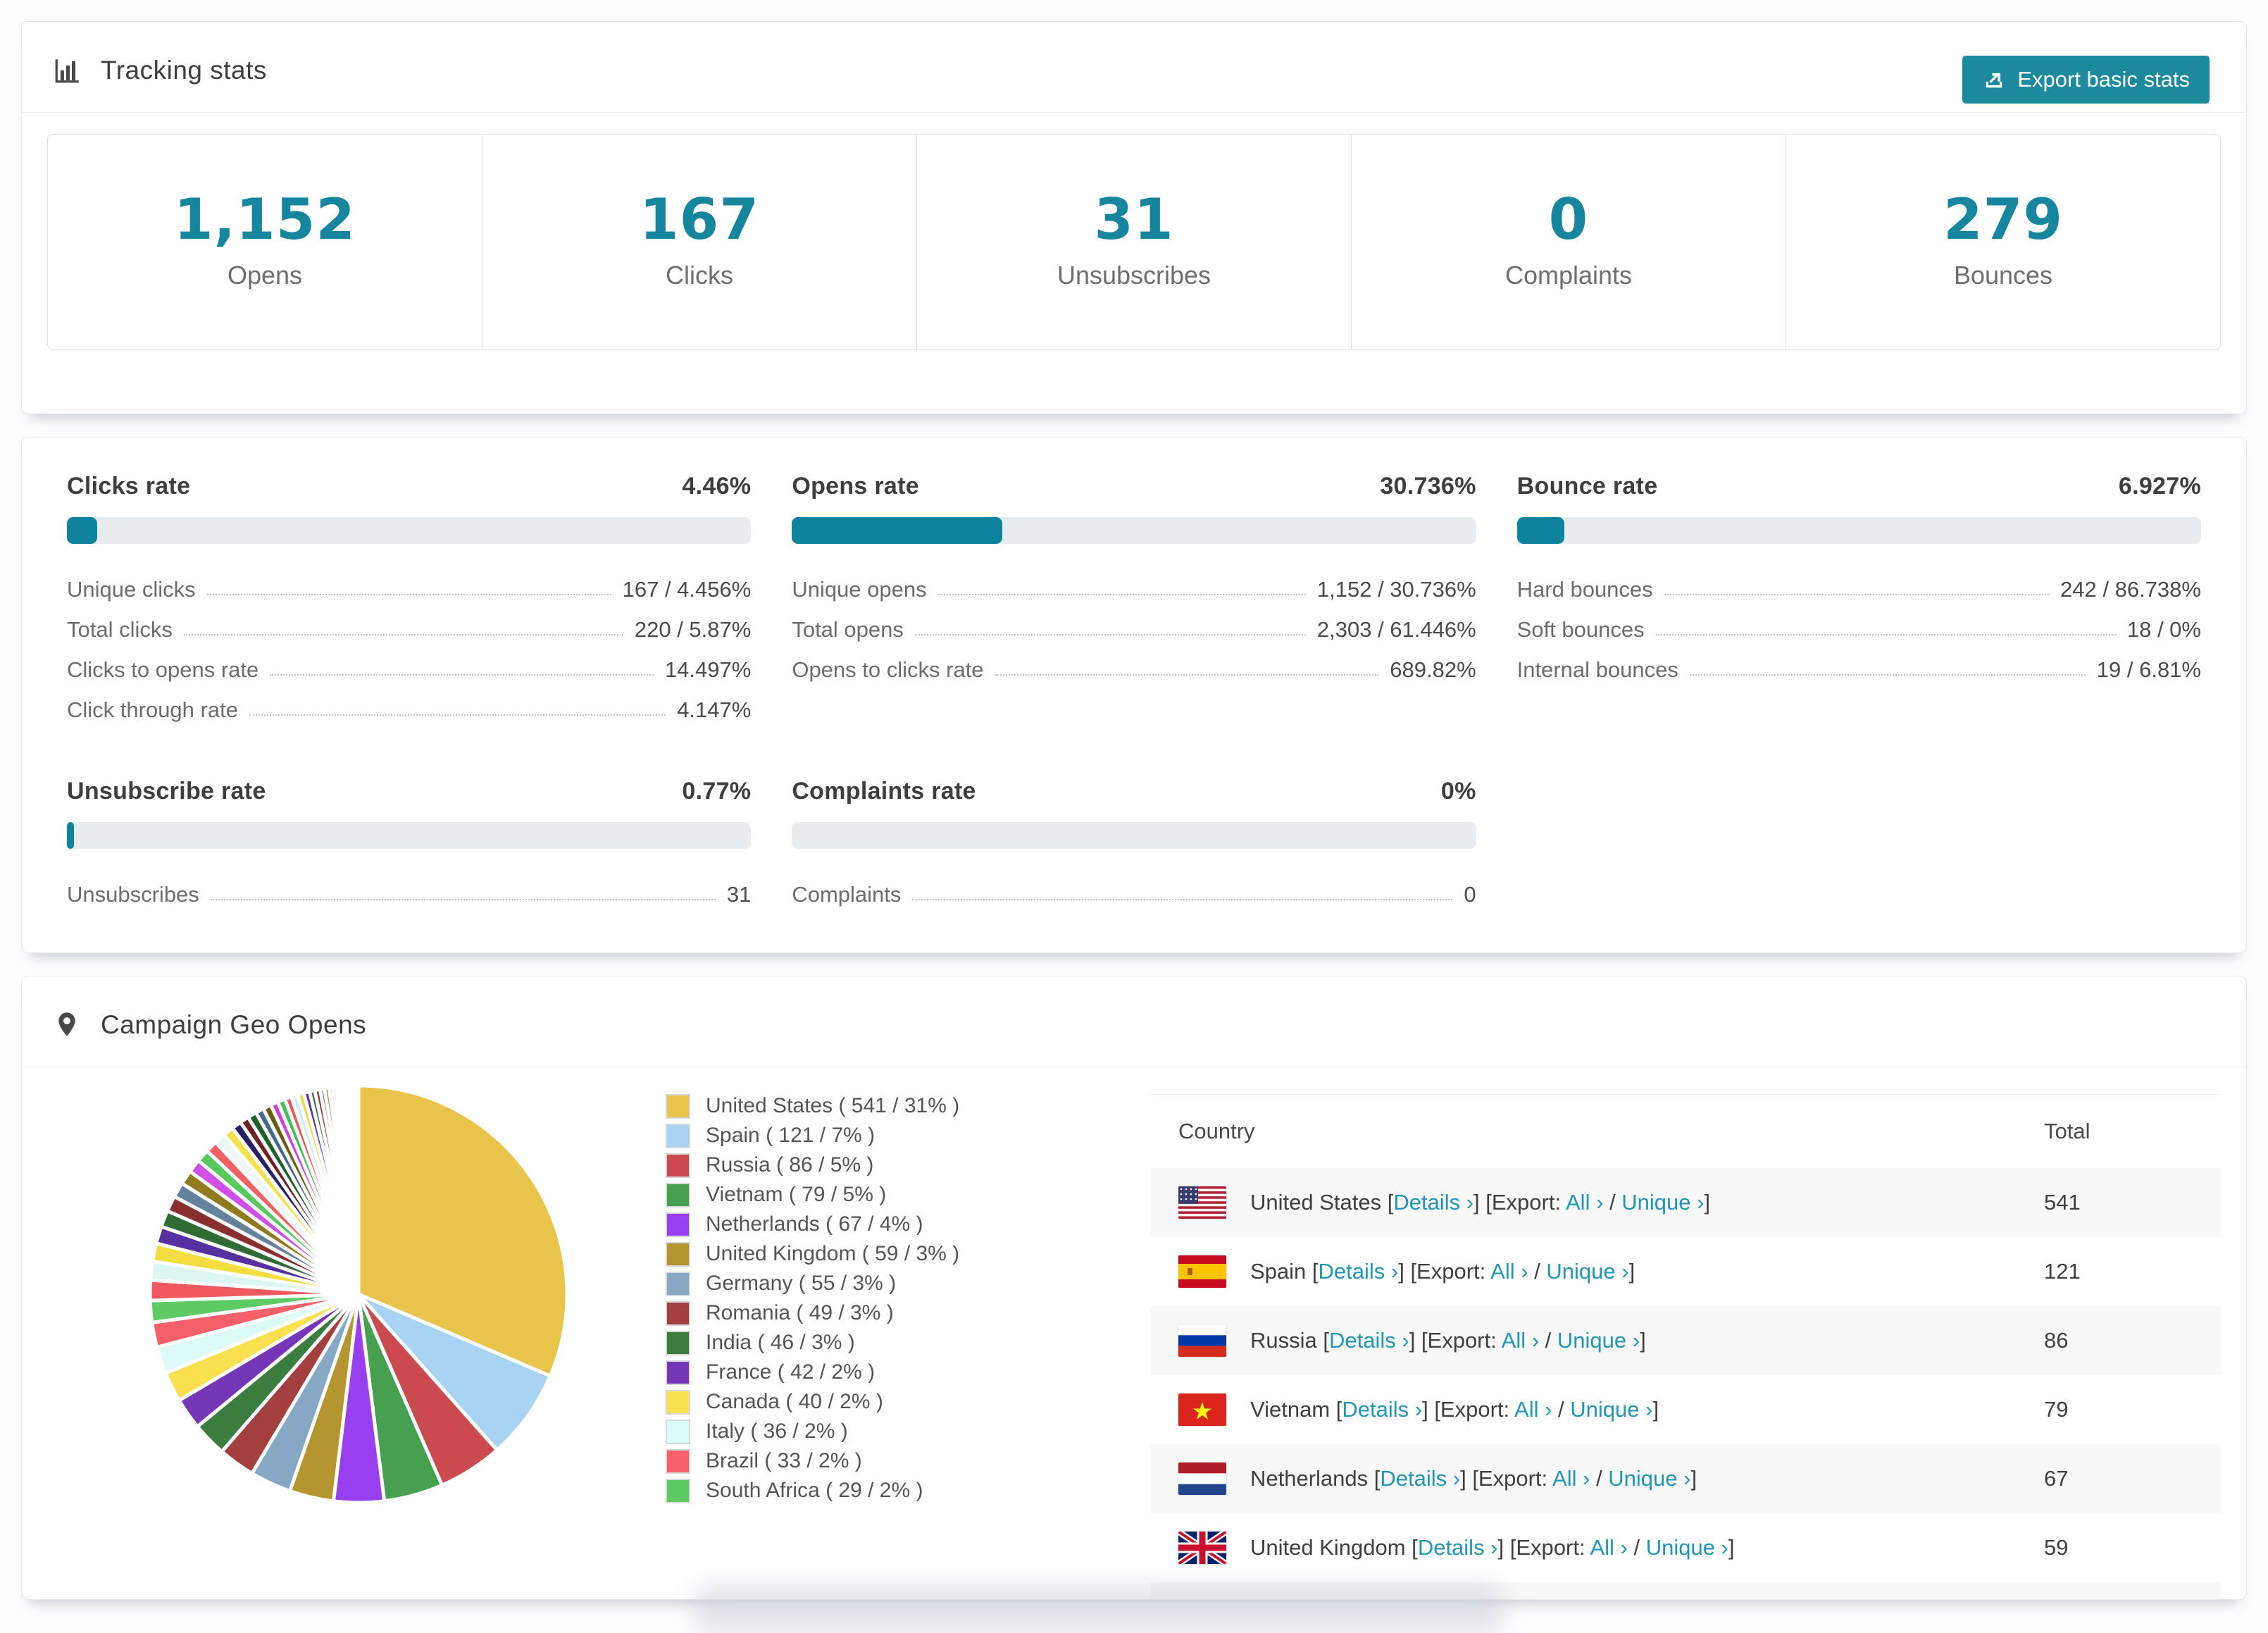 This screenshot has height=1633, width=2268. Describe the element at coordinates (715, 709) in the screenshot. I see `rate-row-value: 4.147%` at that location.